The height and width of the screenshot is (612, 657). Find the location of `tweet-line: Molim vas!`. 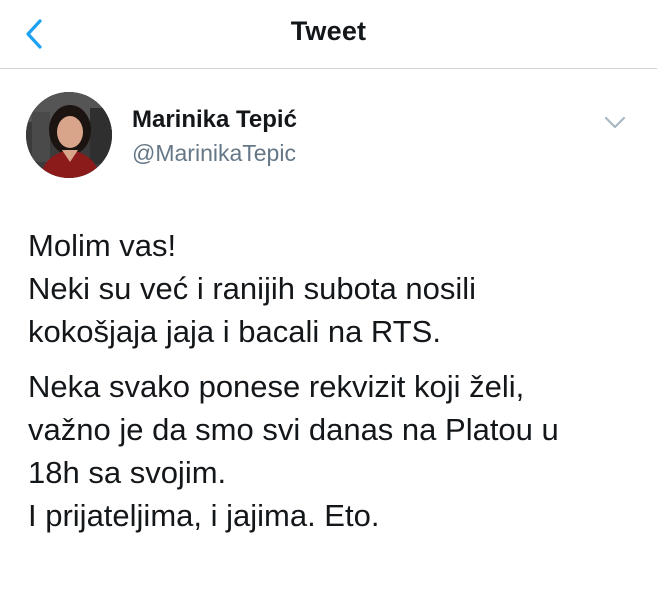

tweet-line: Molim vas! is located at coordinates (102, 245).